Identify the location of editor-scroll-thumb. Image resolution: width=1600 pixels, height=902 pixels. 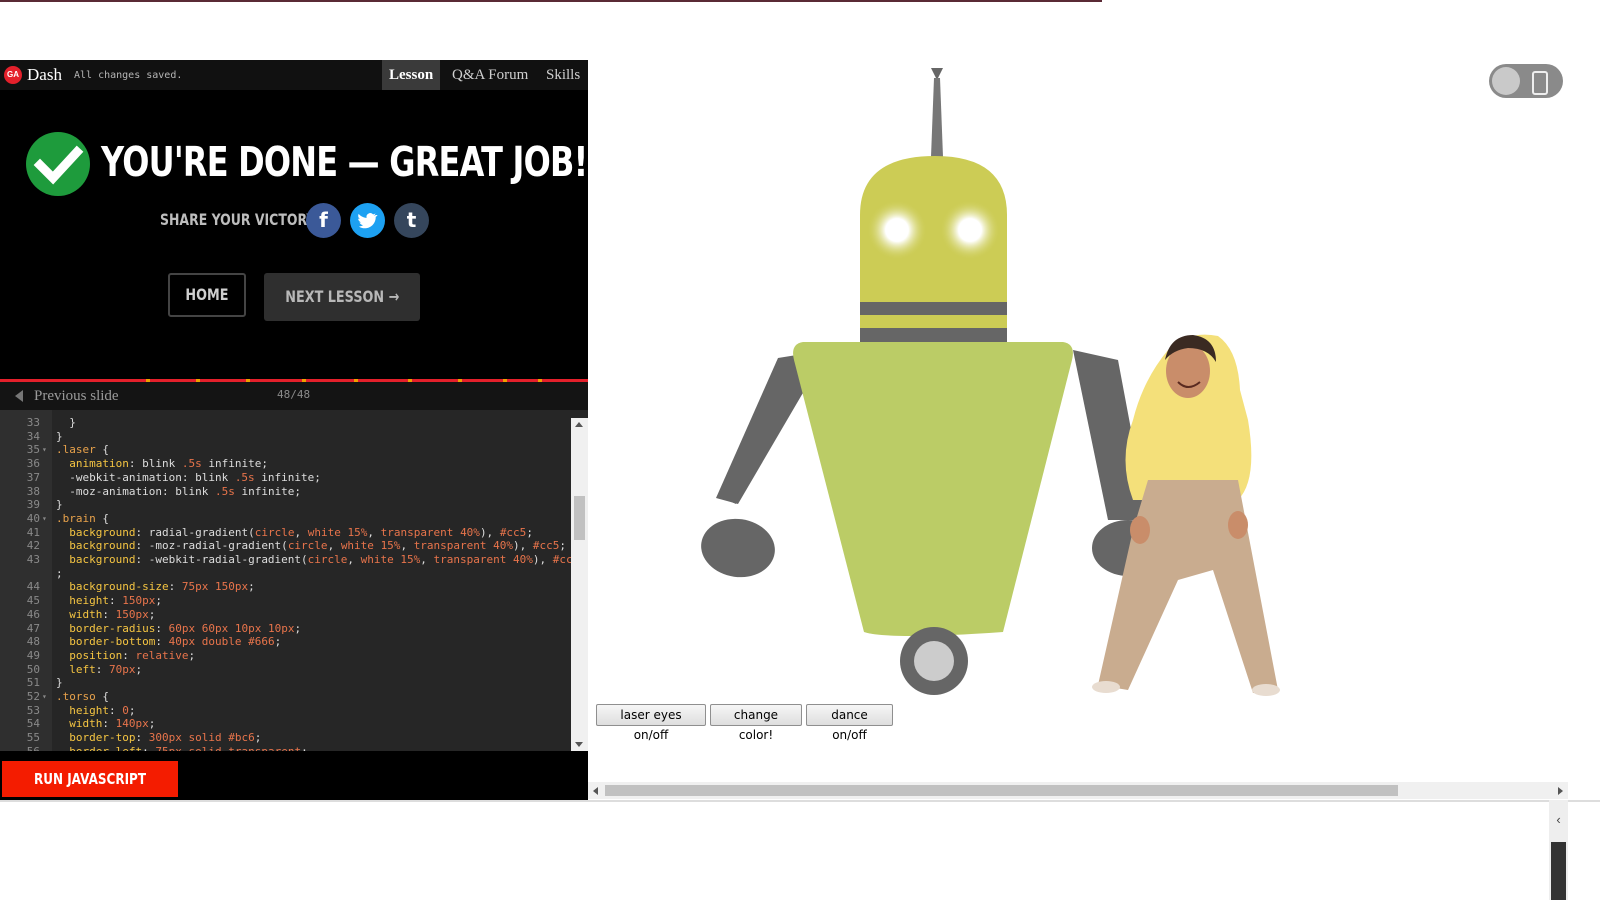
(579, 518).